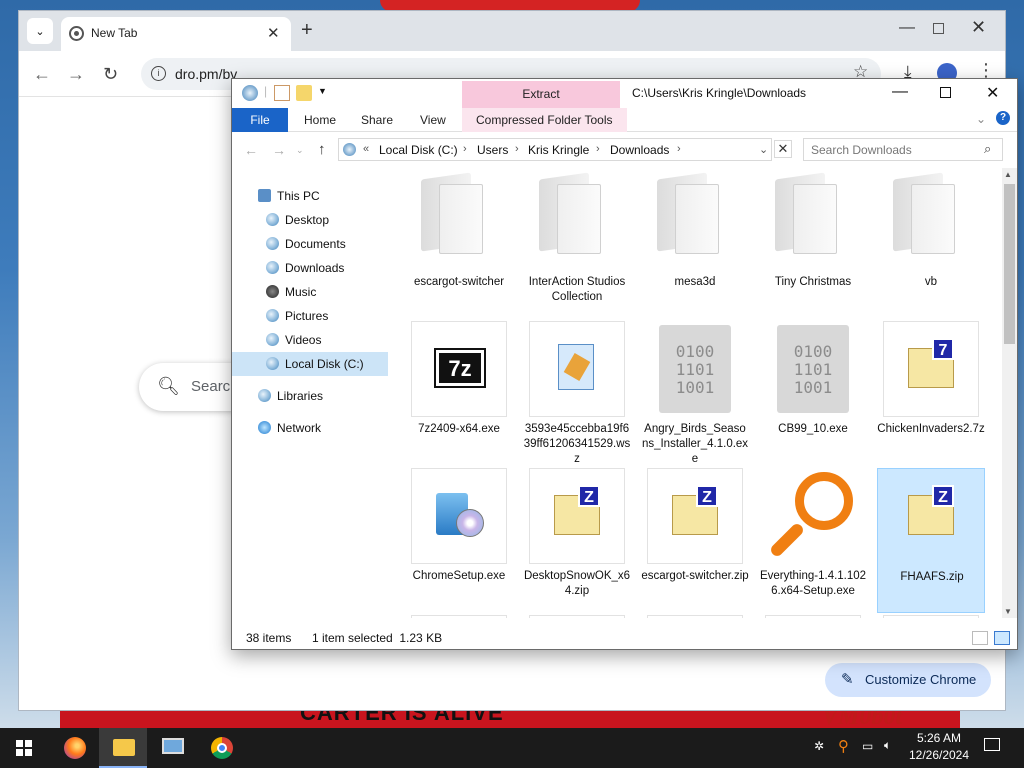 The image size is (1024, 768). What do you see at coordinates (695, 540) in the screenshot?
I see `file-item: Z escargot-switcher.zip` at bounding box center [695, 540].